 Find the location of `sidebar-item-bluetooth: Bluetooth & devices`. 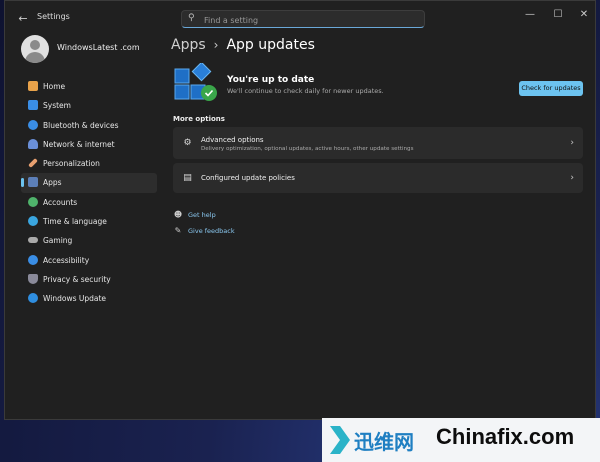

sidebar-item-bluetooth: Bluetooth & devices is located at coordinates (89, 125).